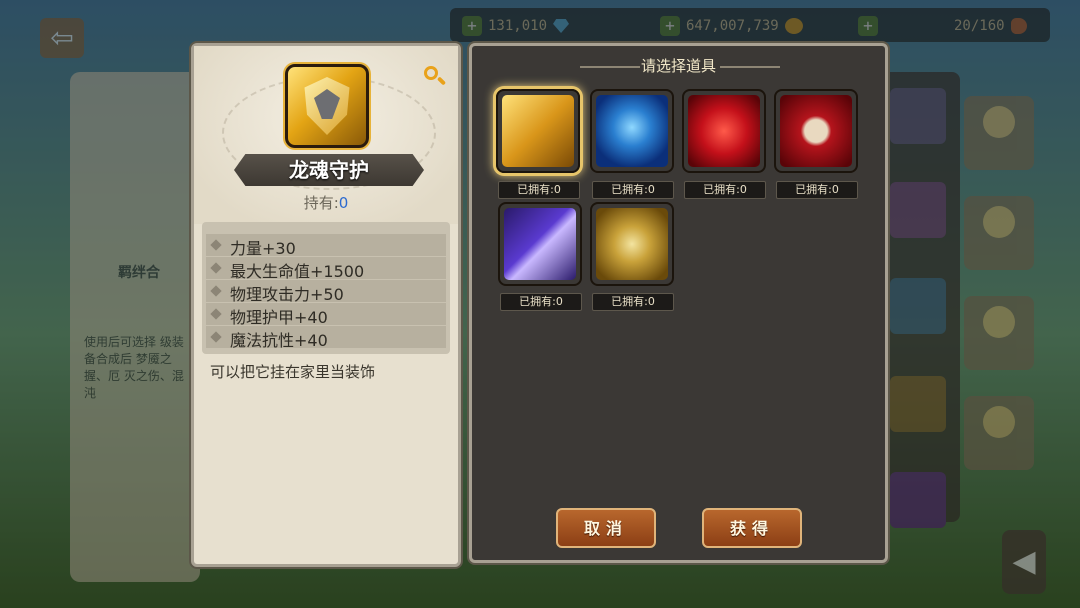 Image resolution: width=1080 pixels, height=608 pixels. I want to click on stat-text: 最大生命值+1500, so click(297, 271).